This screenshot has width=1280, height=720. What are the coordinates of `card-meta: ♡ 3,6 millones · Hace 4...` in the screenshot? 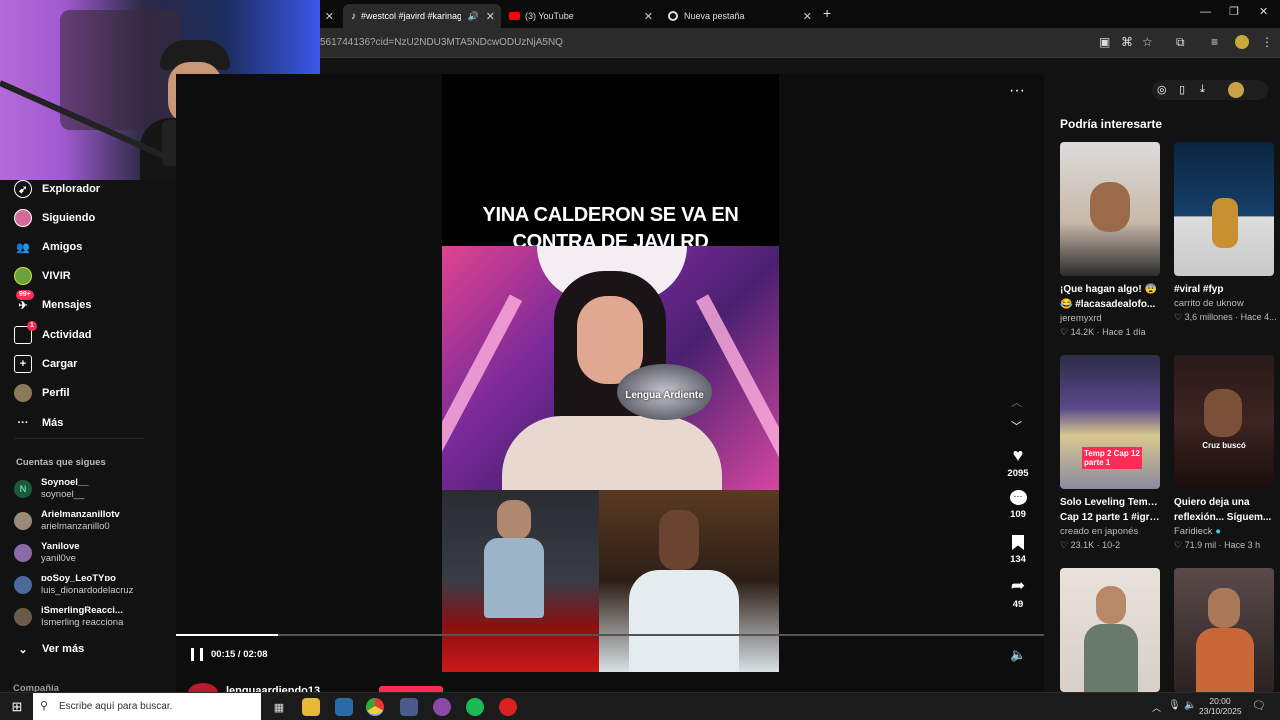 It's located at (1225, 317).